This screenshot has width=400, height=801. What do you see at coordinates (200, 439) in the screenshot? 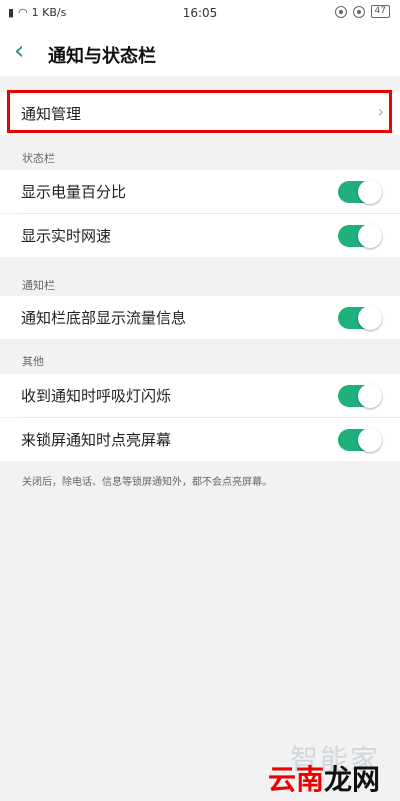
I see `wake-screen-row: 来锁屏通知时点亮屏幕` at bounding box center [200, 439].